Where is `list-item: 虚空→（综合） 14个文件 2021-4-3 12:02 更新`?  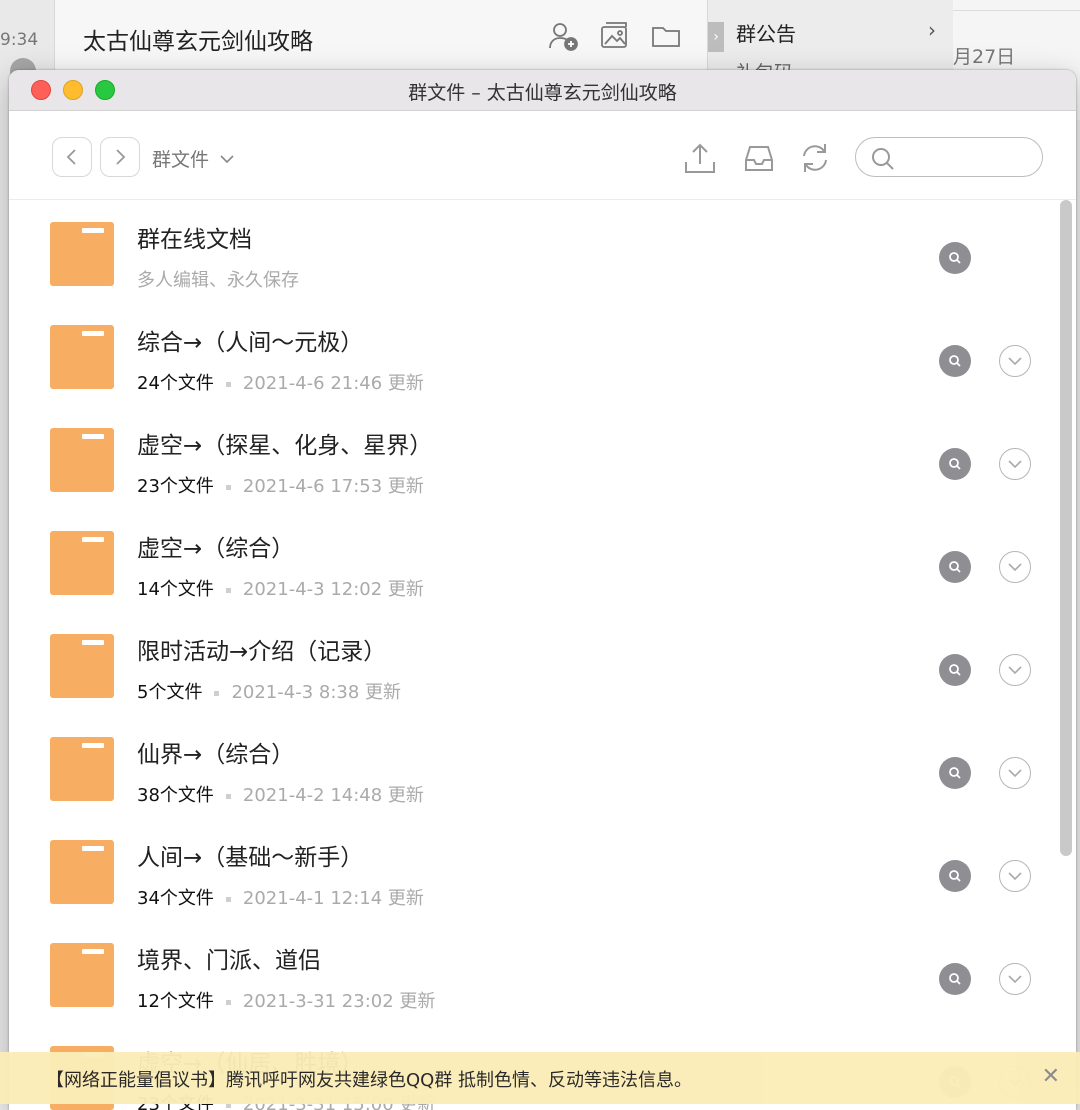
list-item: 虚空→（综合） 14个文件 2021-4-3 12:02 更新 is located at coordinates (534, 560).